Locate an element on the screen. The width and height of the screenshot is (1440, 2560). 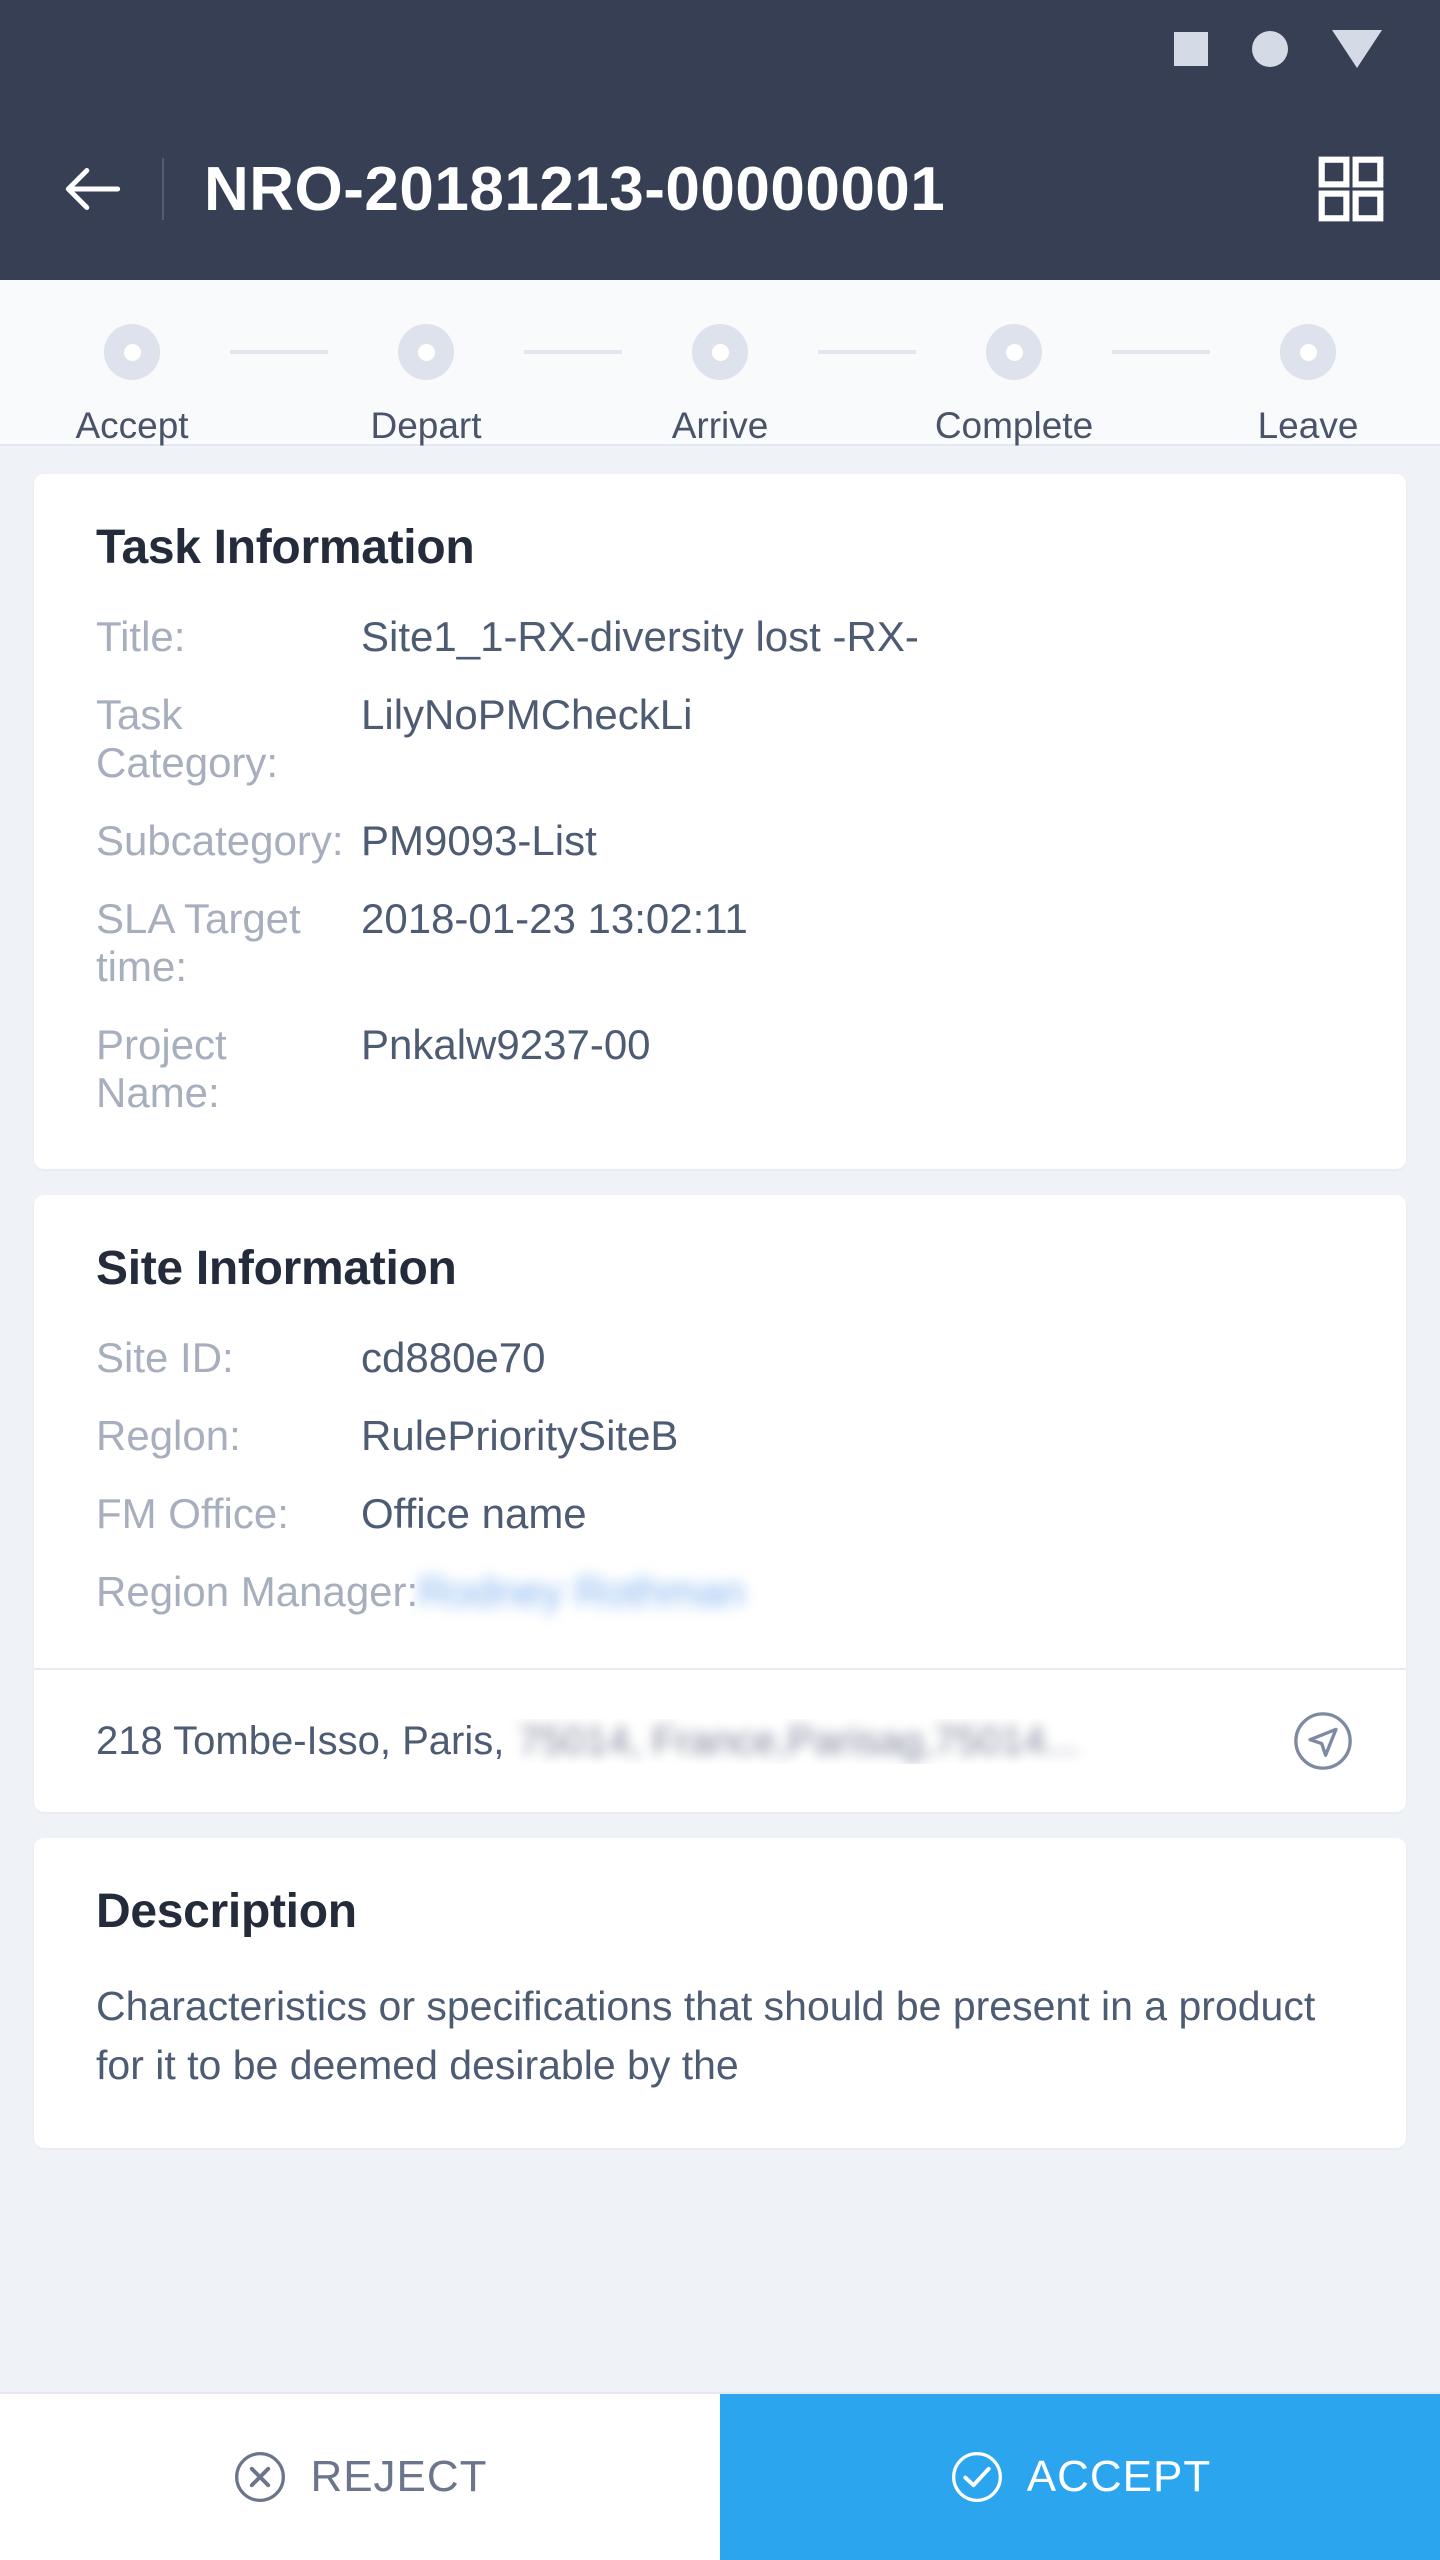
field-label: FM Office: is located at coordinates (192, 1513).